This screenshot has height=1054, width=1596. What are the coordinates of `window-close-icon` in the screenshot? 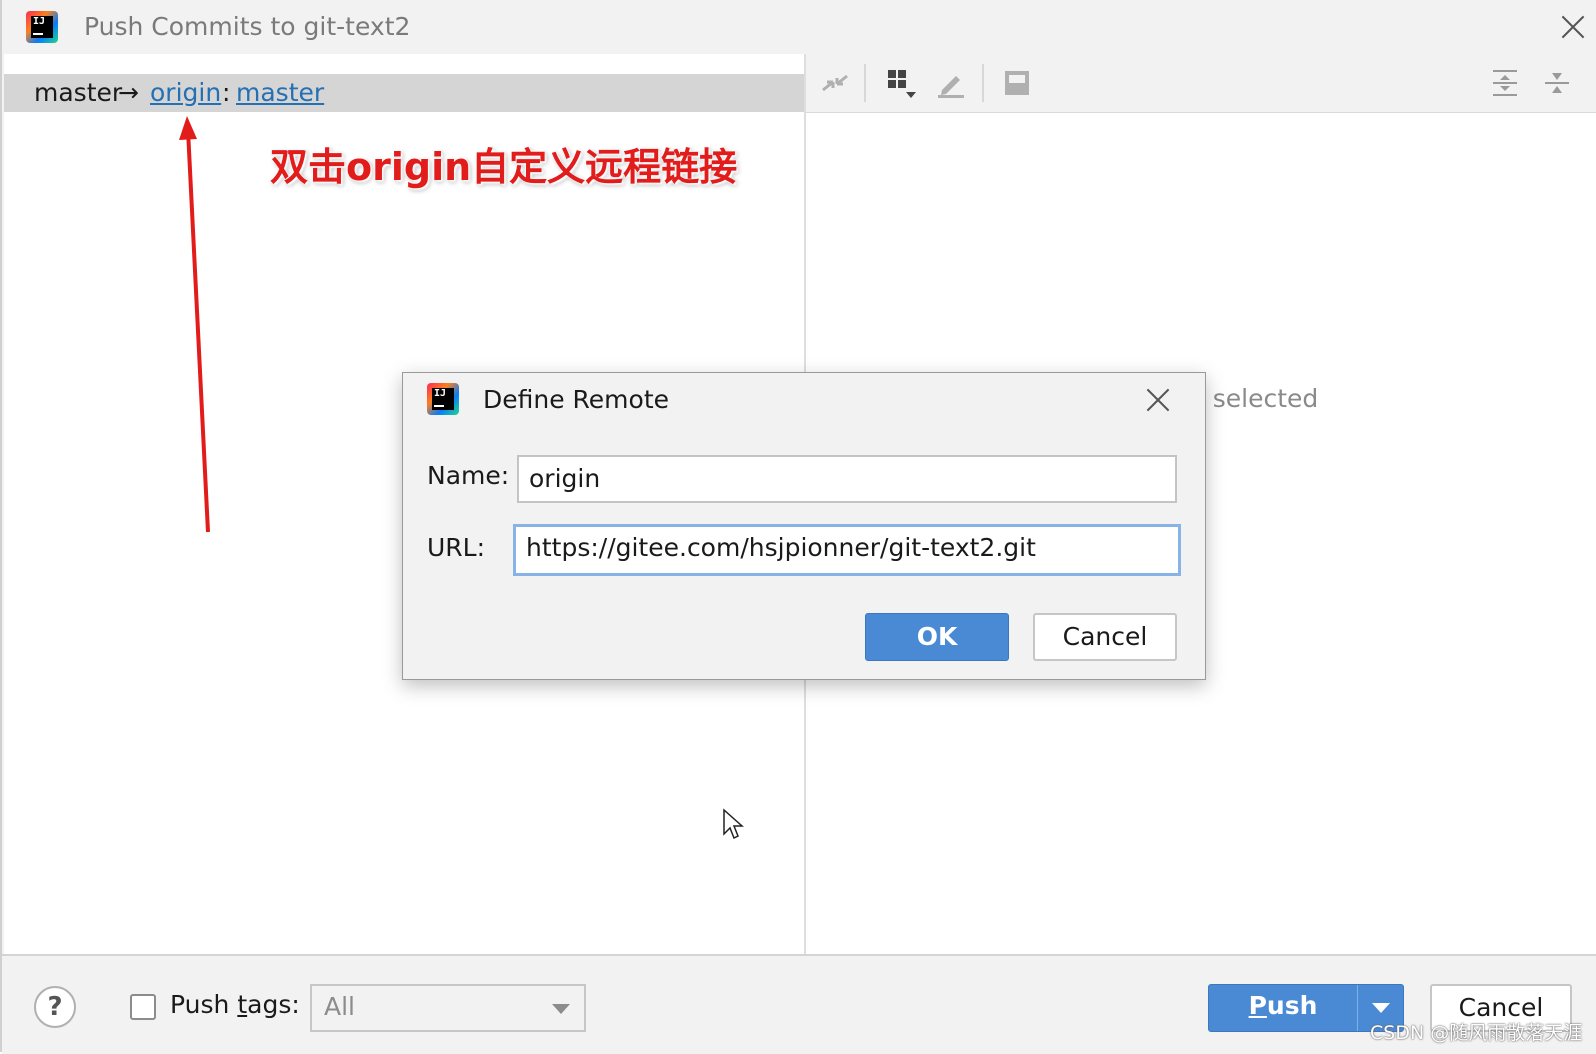 It's located at (1573, 27).